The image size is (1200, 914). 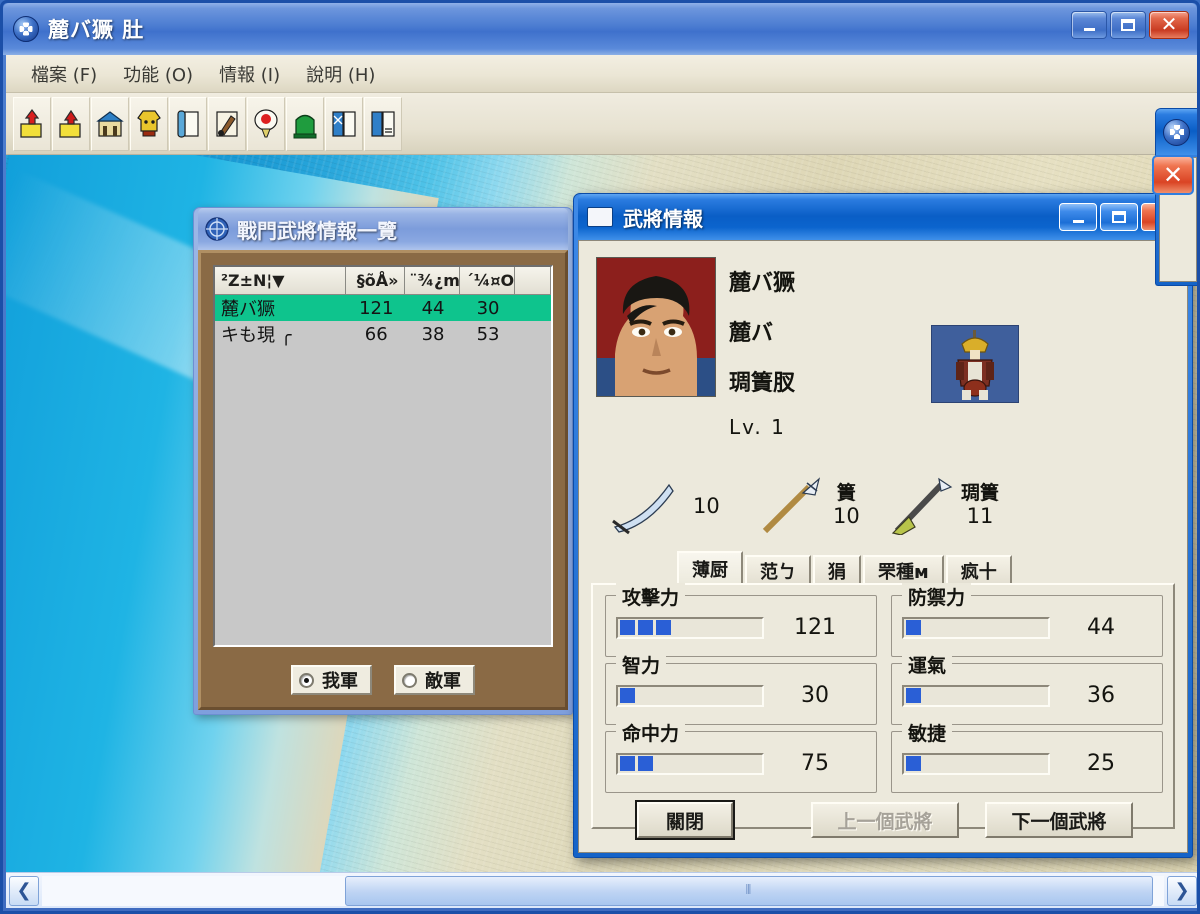 What do you see at coordinates (976, 763) in the screenshot?
I see `stat-agility-meter` at bounding box center [976, 763].